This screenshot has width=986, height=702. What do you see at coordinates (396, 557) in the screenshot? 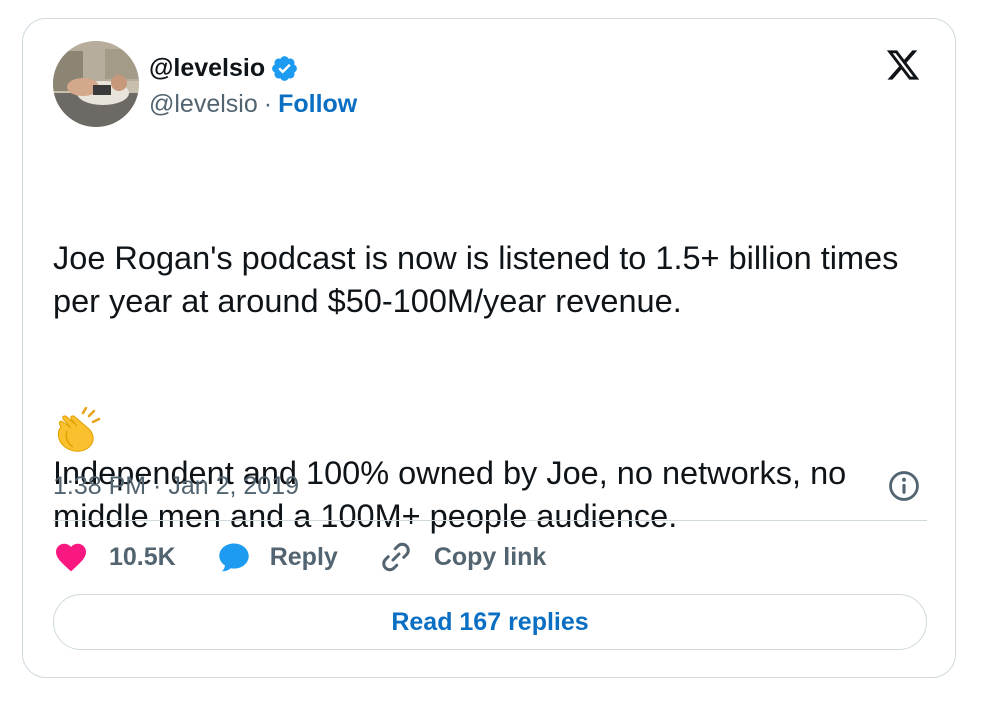
I see `link-icon` at bounding box center [396, 557].